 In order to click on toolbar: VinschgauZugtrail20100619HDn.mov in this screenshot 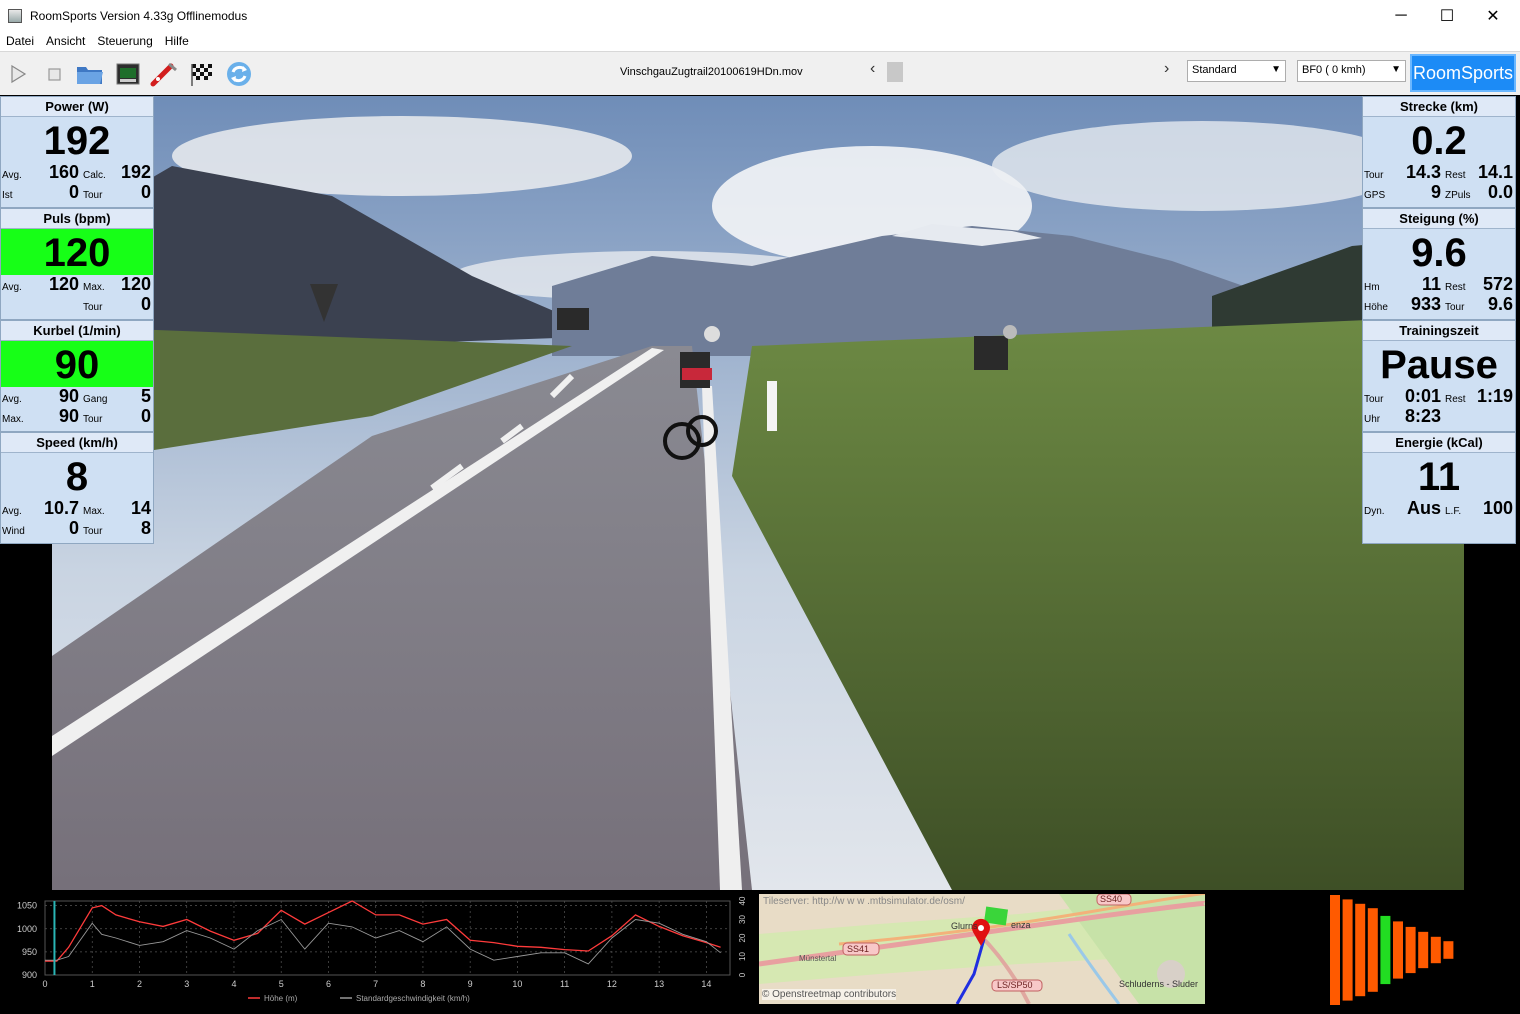, I will do `click(760, 73)`.